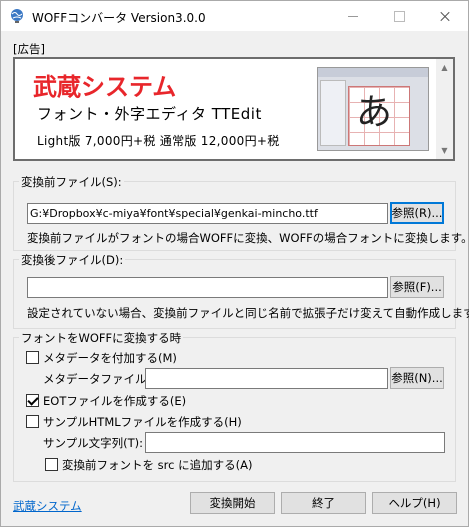 The image size is (469, 527). I want to click on ad-title: 武蔵システム, so click(105, 87).